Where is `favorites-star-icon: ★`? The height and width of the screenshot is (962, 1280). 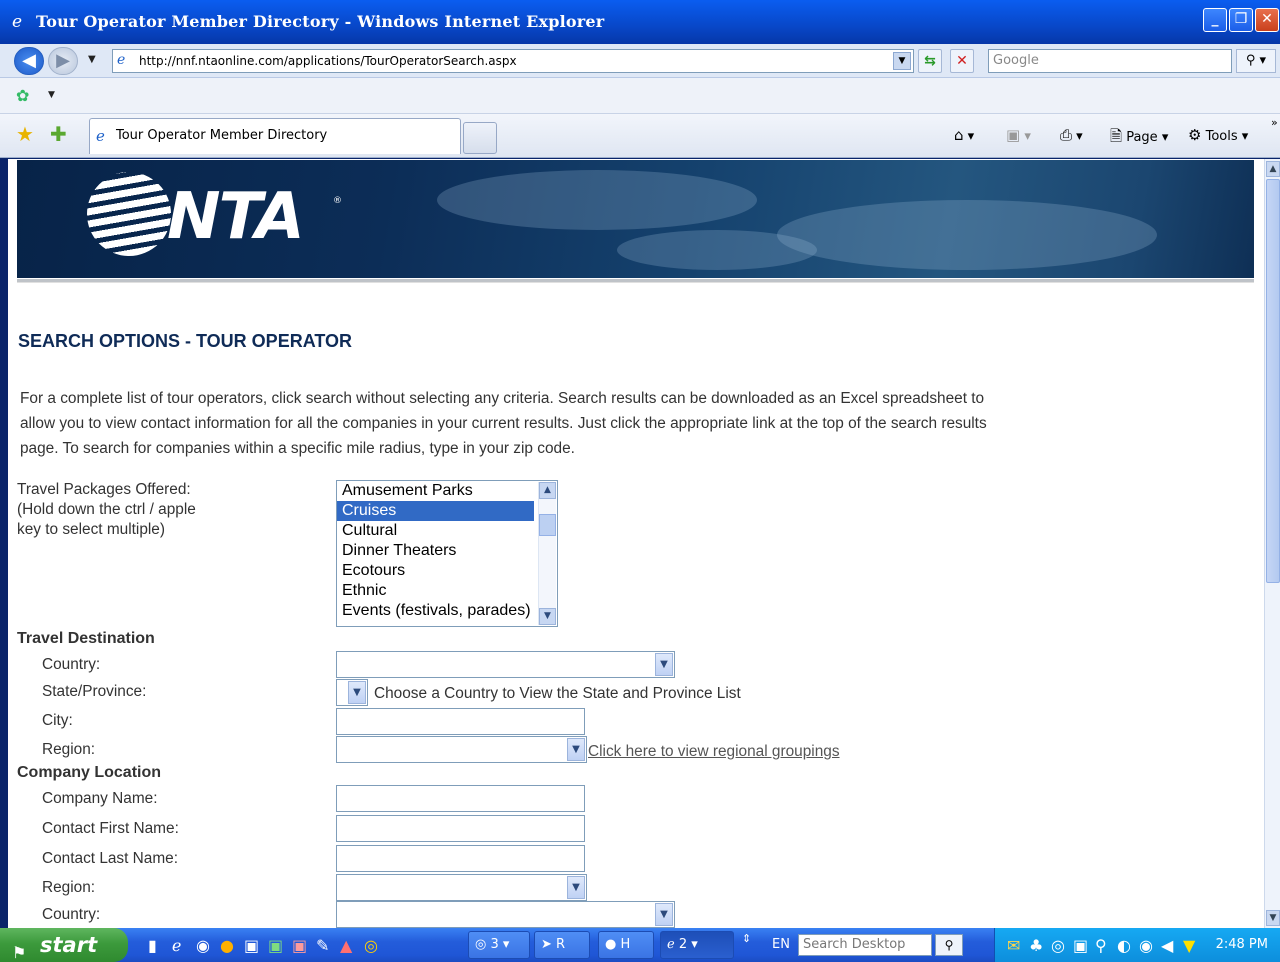 favorites-star-icon: ★ is located at coordinates (25, 134).